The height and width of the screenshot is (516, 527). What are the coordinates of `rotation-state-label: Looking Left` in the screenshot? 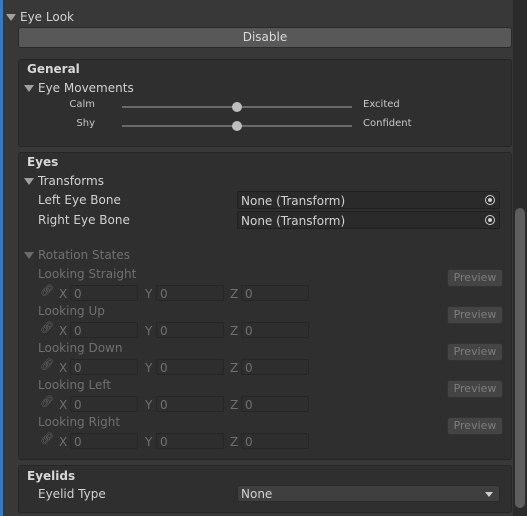 It's located at (75, 385).